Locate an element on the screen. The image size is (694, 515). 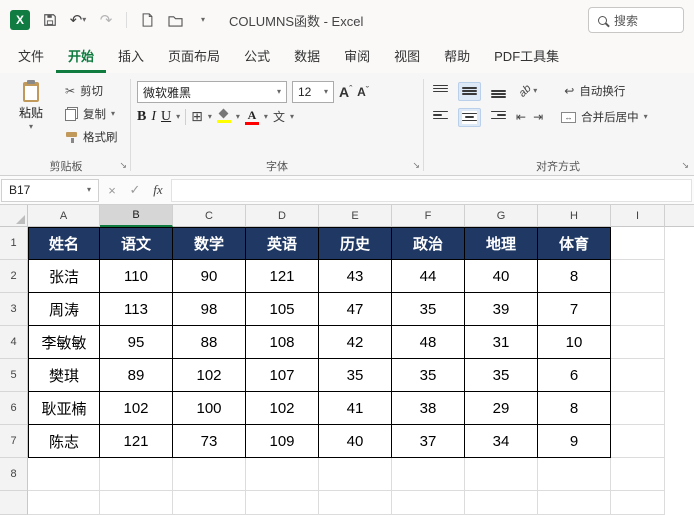
align-top-button is located at coordinates (440, 91).